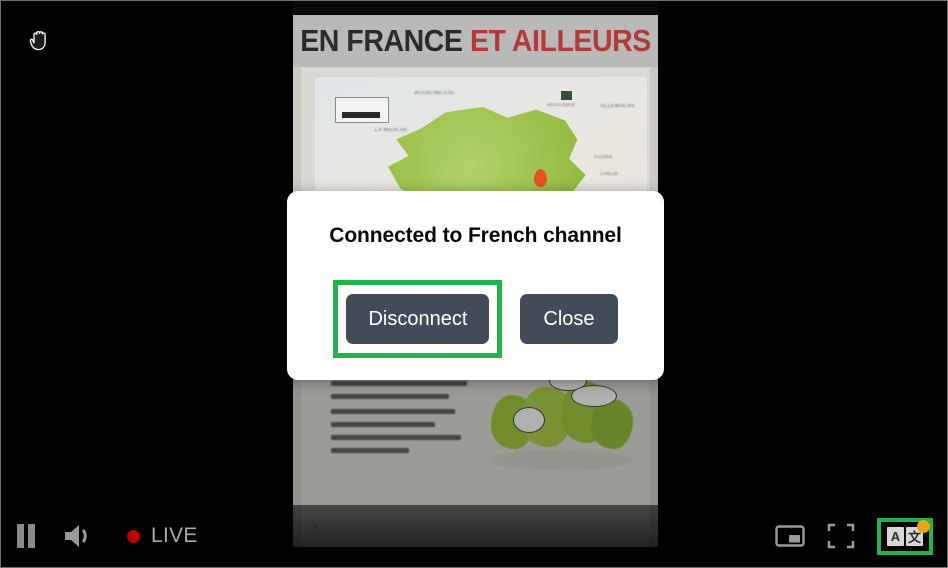 The height and width of the screenshot is (568, 948). I want to click on translate-notification-badge, so click(923, 526).